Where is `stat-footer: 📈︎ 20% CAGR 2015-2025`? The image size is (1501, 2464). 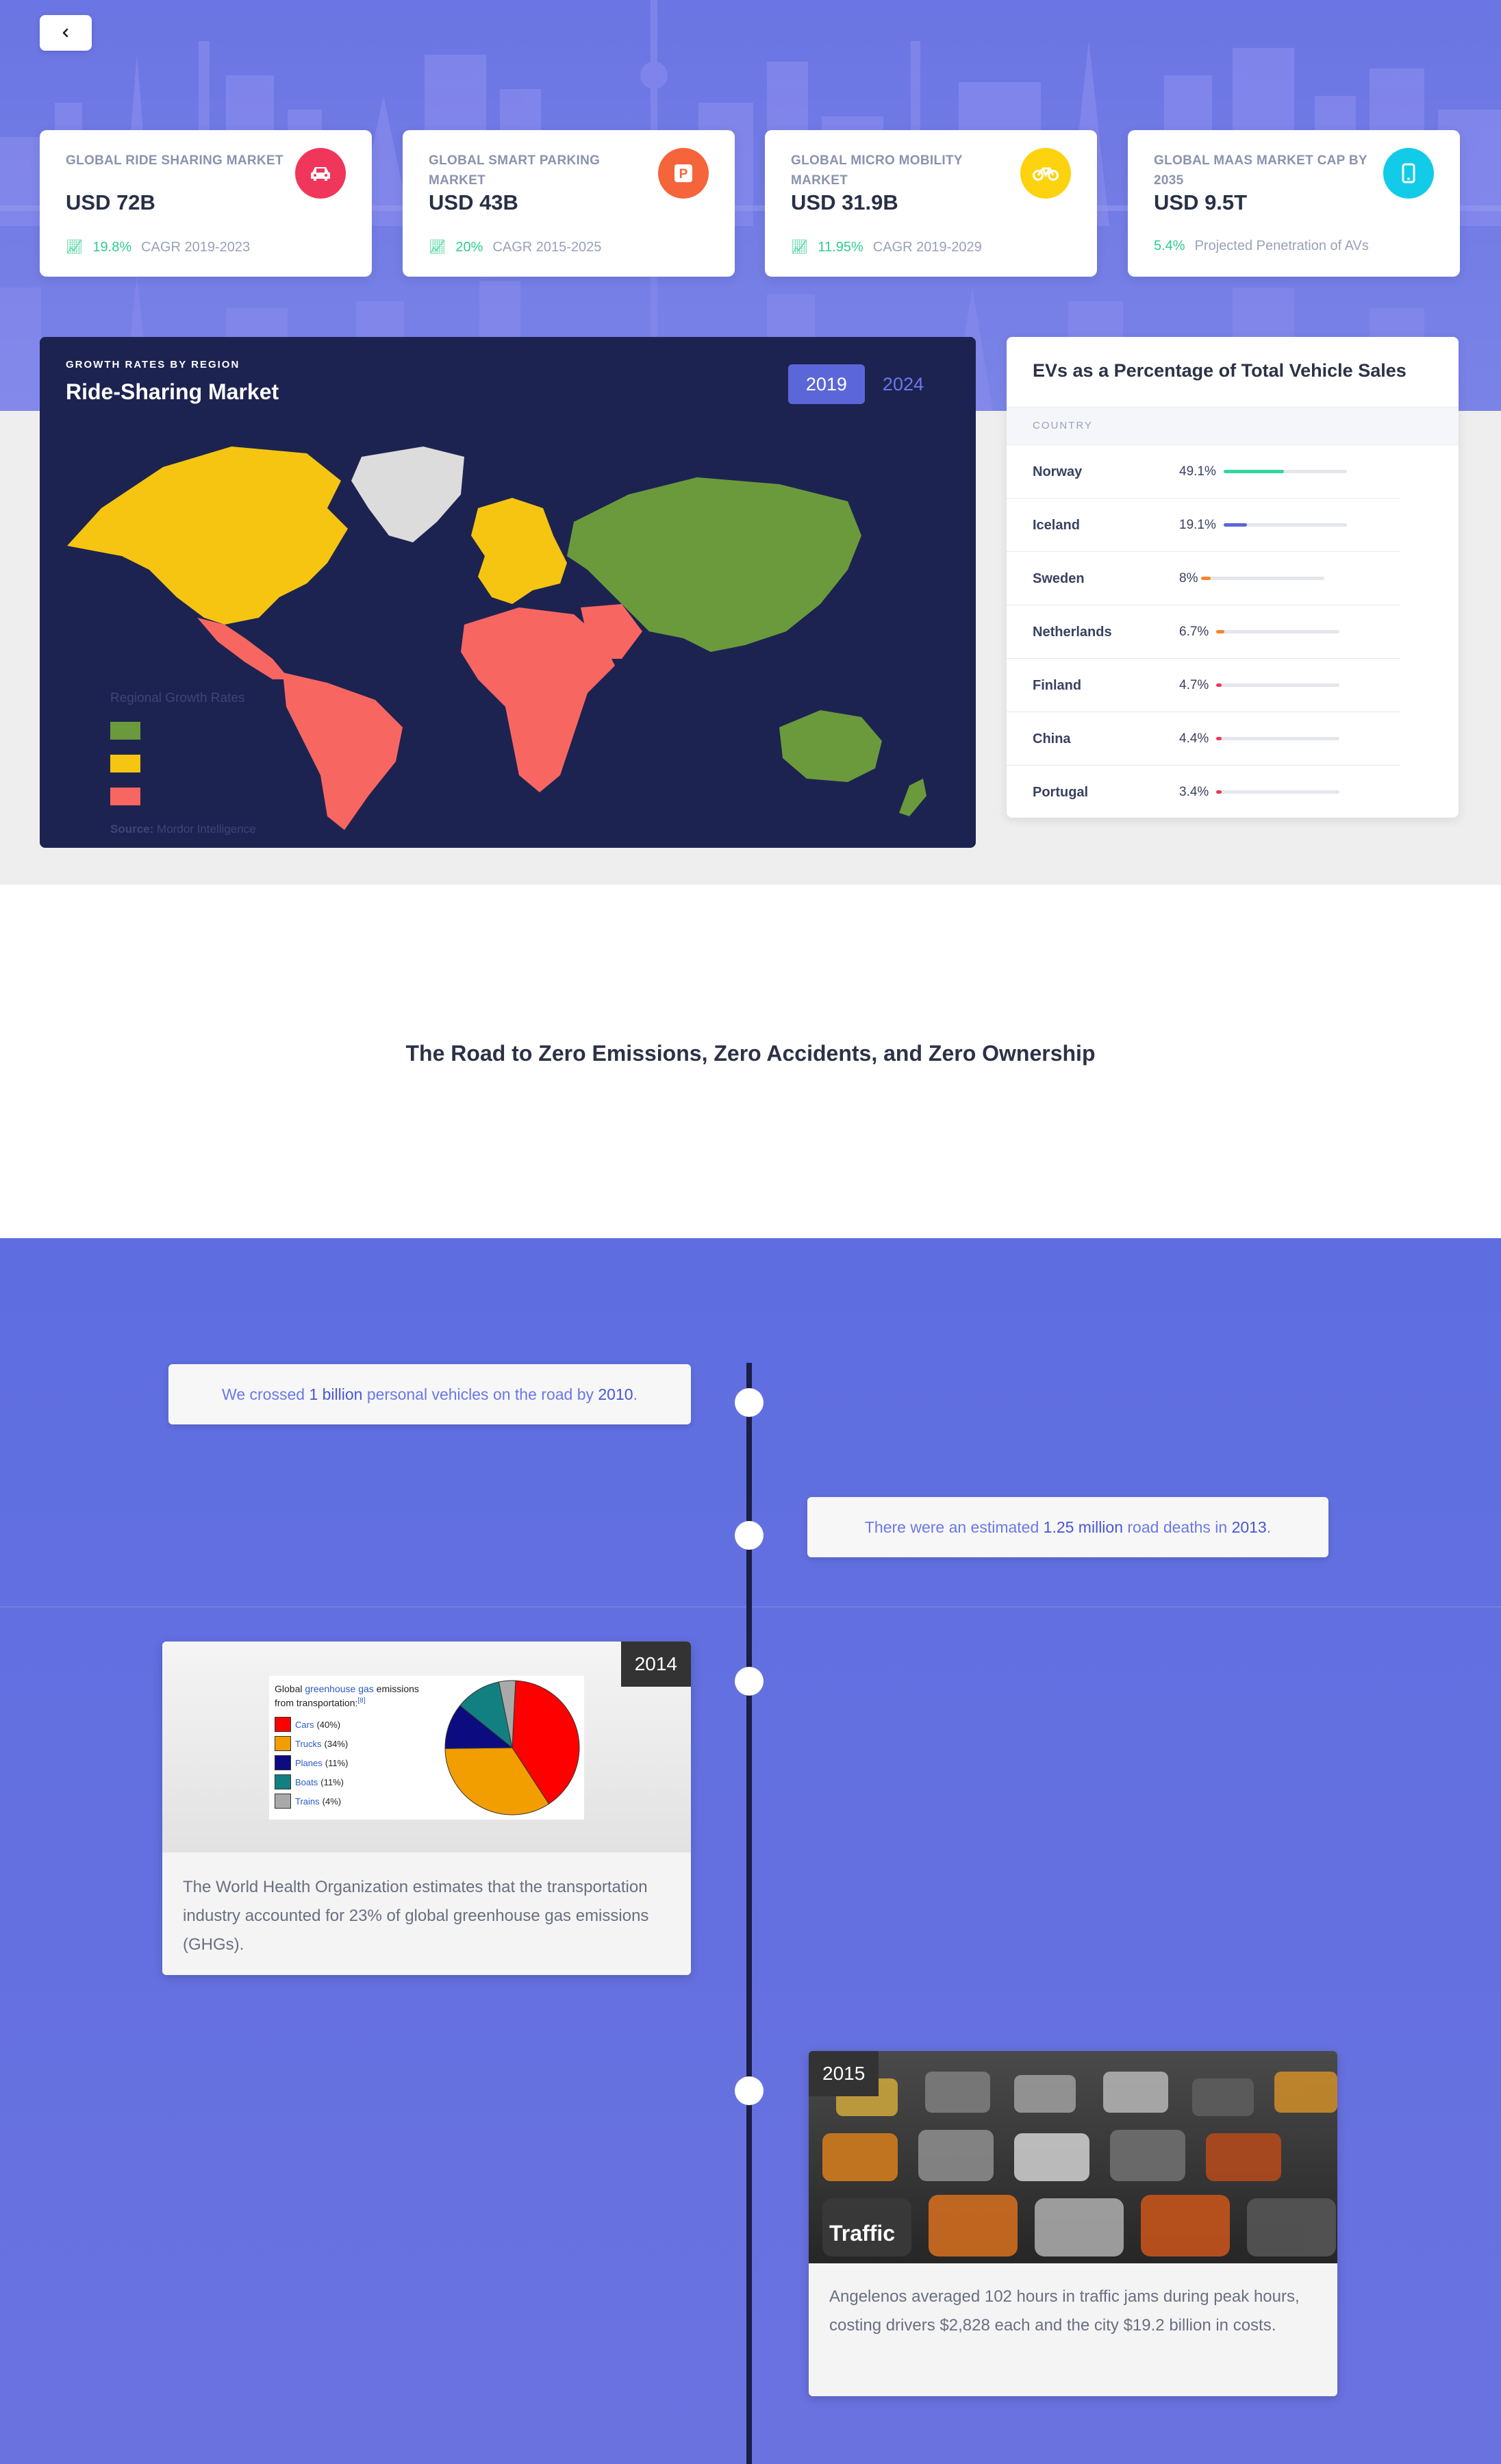 stat-footer: 📈︎ 20% CAGR 2015-2025 is located at coordinates (515, 247).